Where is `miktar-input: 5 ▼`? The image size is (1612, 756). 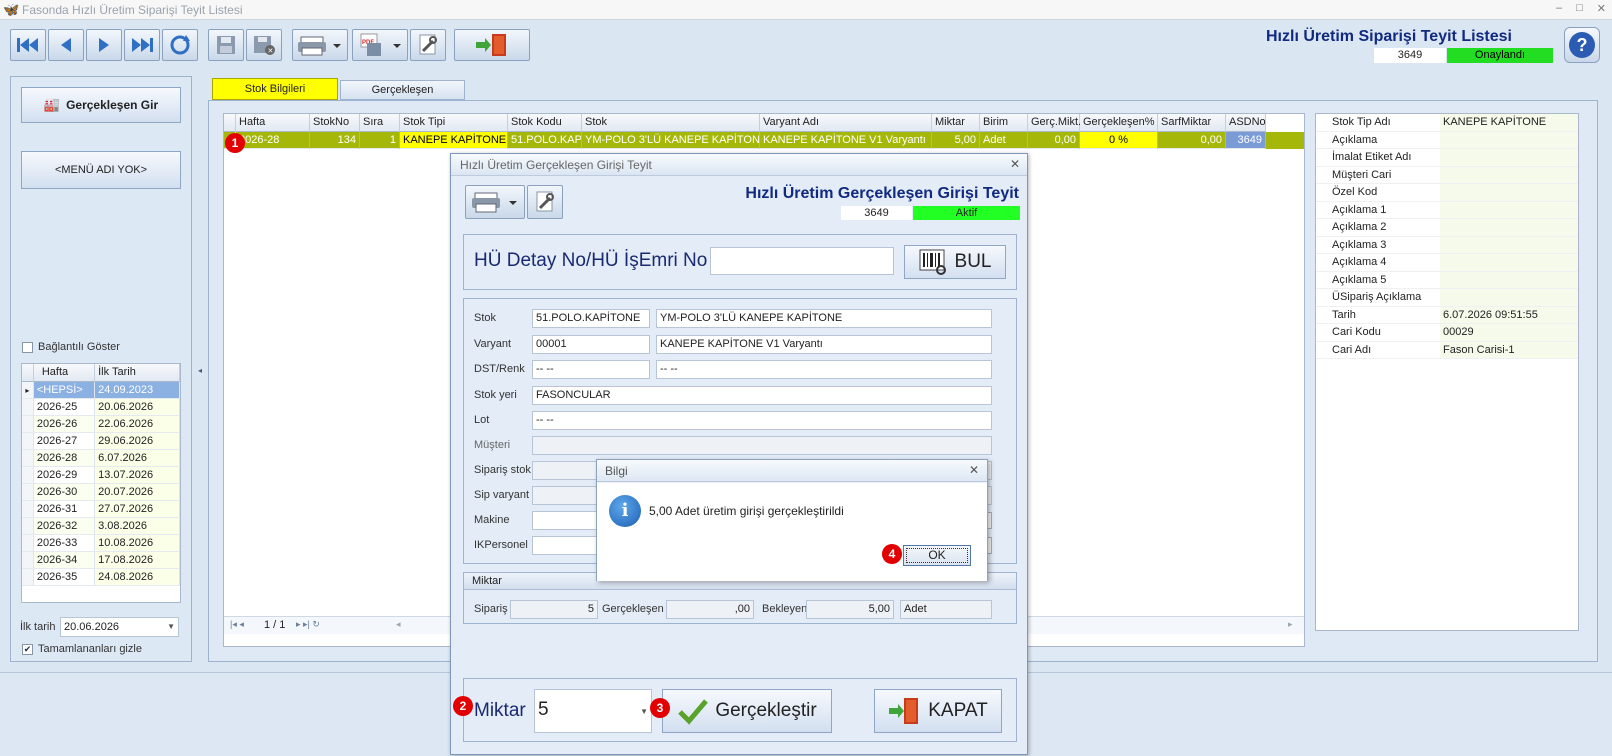
miktar-input: 5 ▼ is located at coordinates (593, 711).